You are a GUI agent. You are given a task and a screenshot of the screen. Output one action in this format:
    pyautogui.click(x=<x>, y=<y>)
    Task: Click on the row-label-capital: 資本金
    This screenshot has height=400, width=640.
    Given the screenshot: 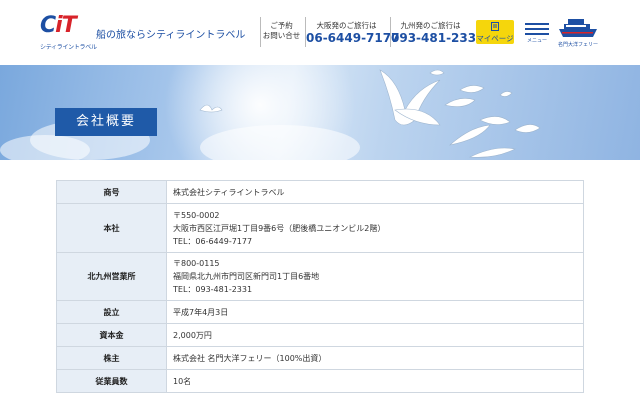 What is the action you would take?
    pyautogui.click(x=111, y=335)
    